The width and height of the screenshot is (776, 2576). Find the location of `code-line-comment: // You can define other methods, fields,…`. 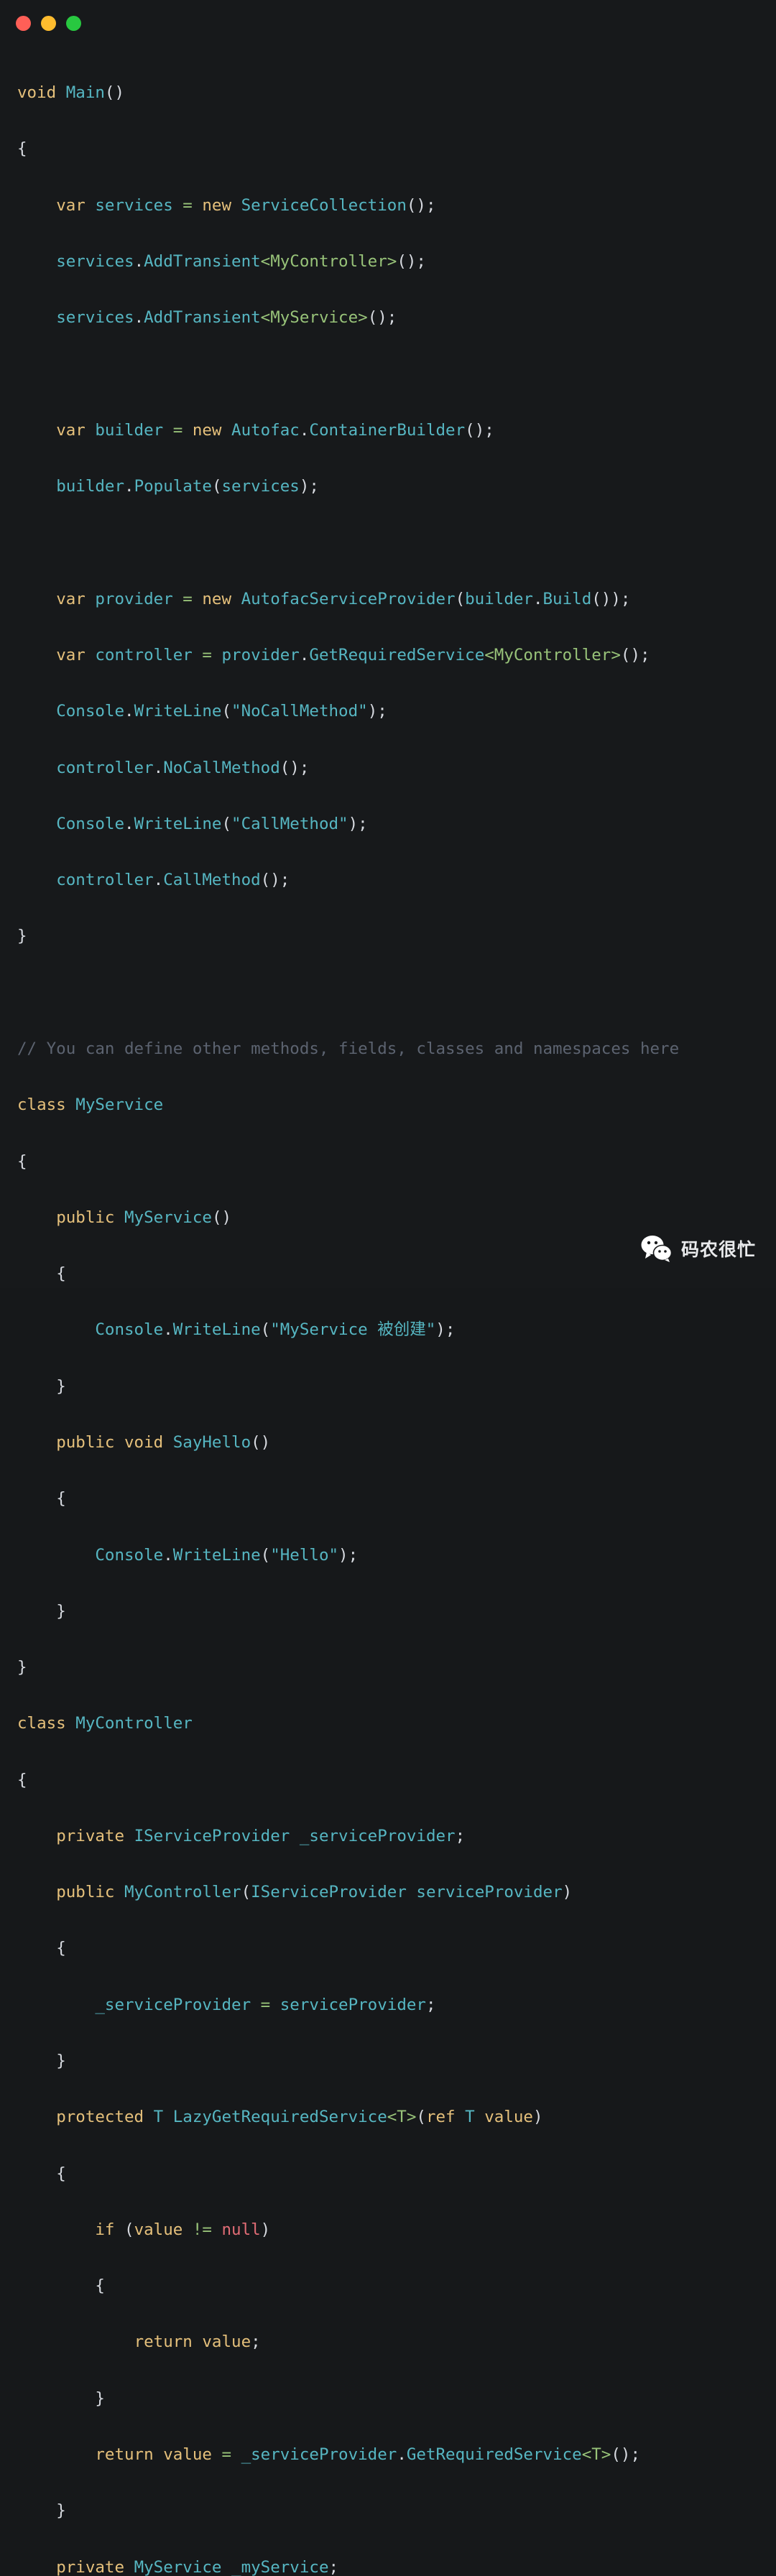

code-line-comment: // You can define other methods, fields,… is located at coordinates (387, 1048).